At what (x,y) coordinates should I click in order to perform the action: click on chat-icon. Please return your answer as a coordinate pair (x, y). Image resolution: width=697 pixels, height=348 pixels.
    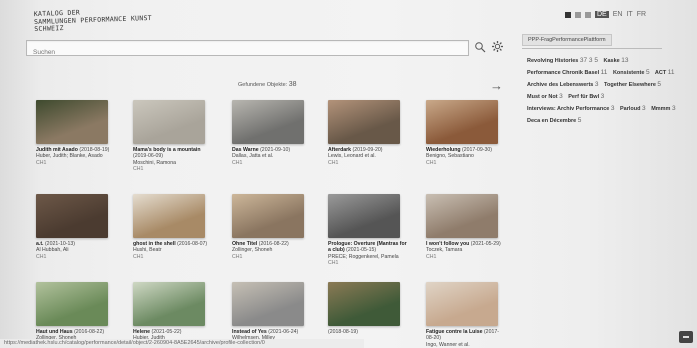
    Looking at the image, I should click on (686, 337).